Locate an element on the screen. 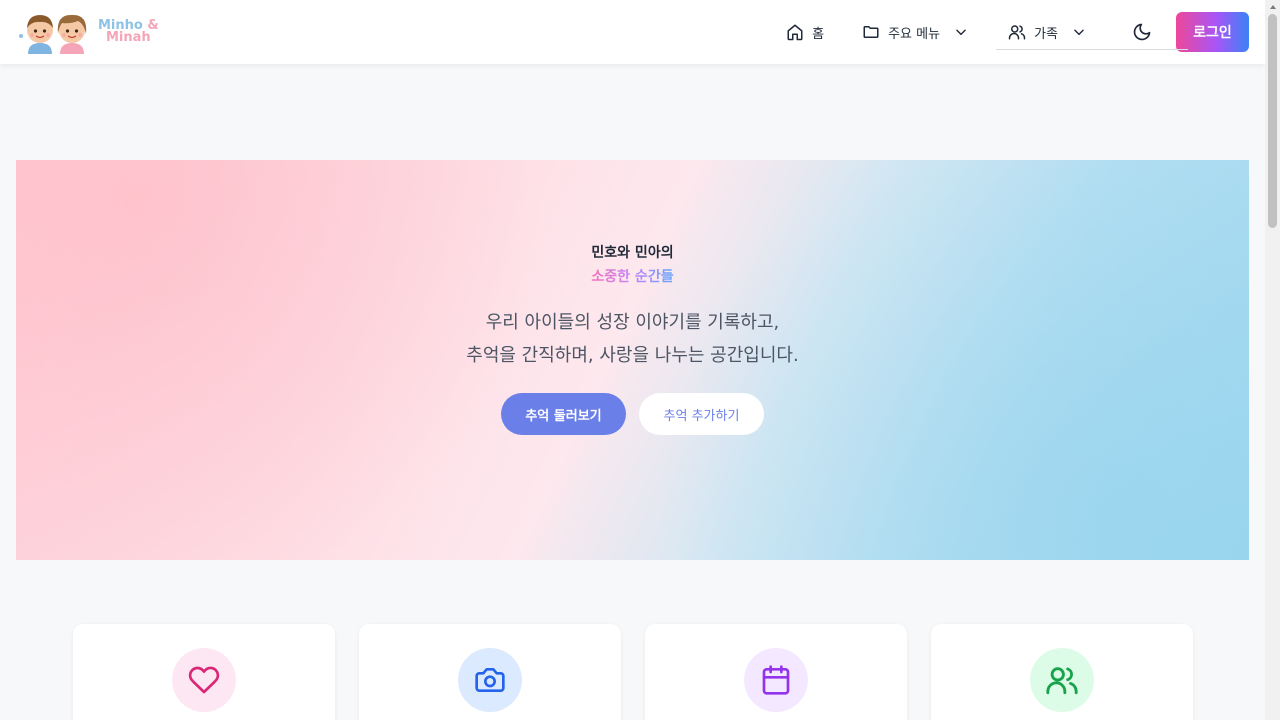 The width and height of the screenshot is (1280, 720). scrollbar is located at coordinates (1272, 360).